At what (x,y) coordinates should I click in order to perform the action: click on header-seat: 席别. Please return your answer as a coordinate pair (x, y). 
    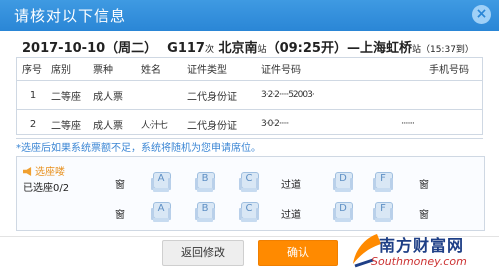
    Looking at the image, I should click on (71, 69).